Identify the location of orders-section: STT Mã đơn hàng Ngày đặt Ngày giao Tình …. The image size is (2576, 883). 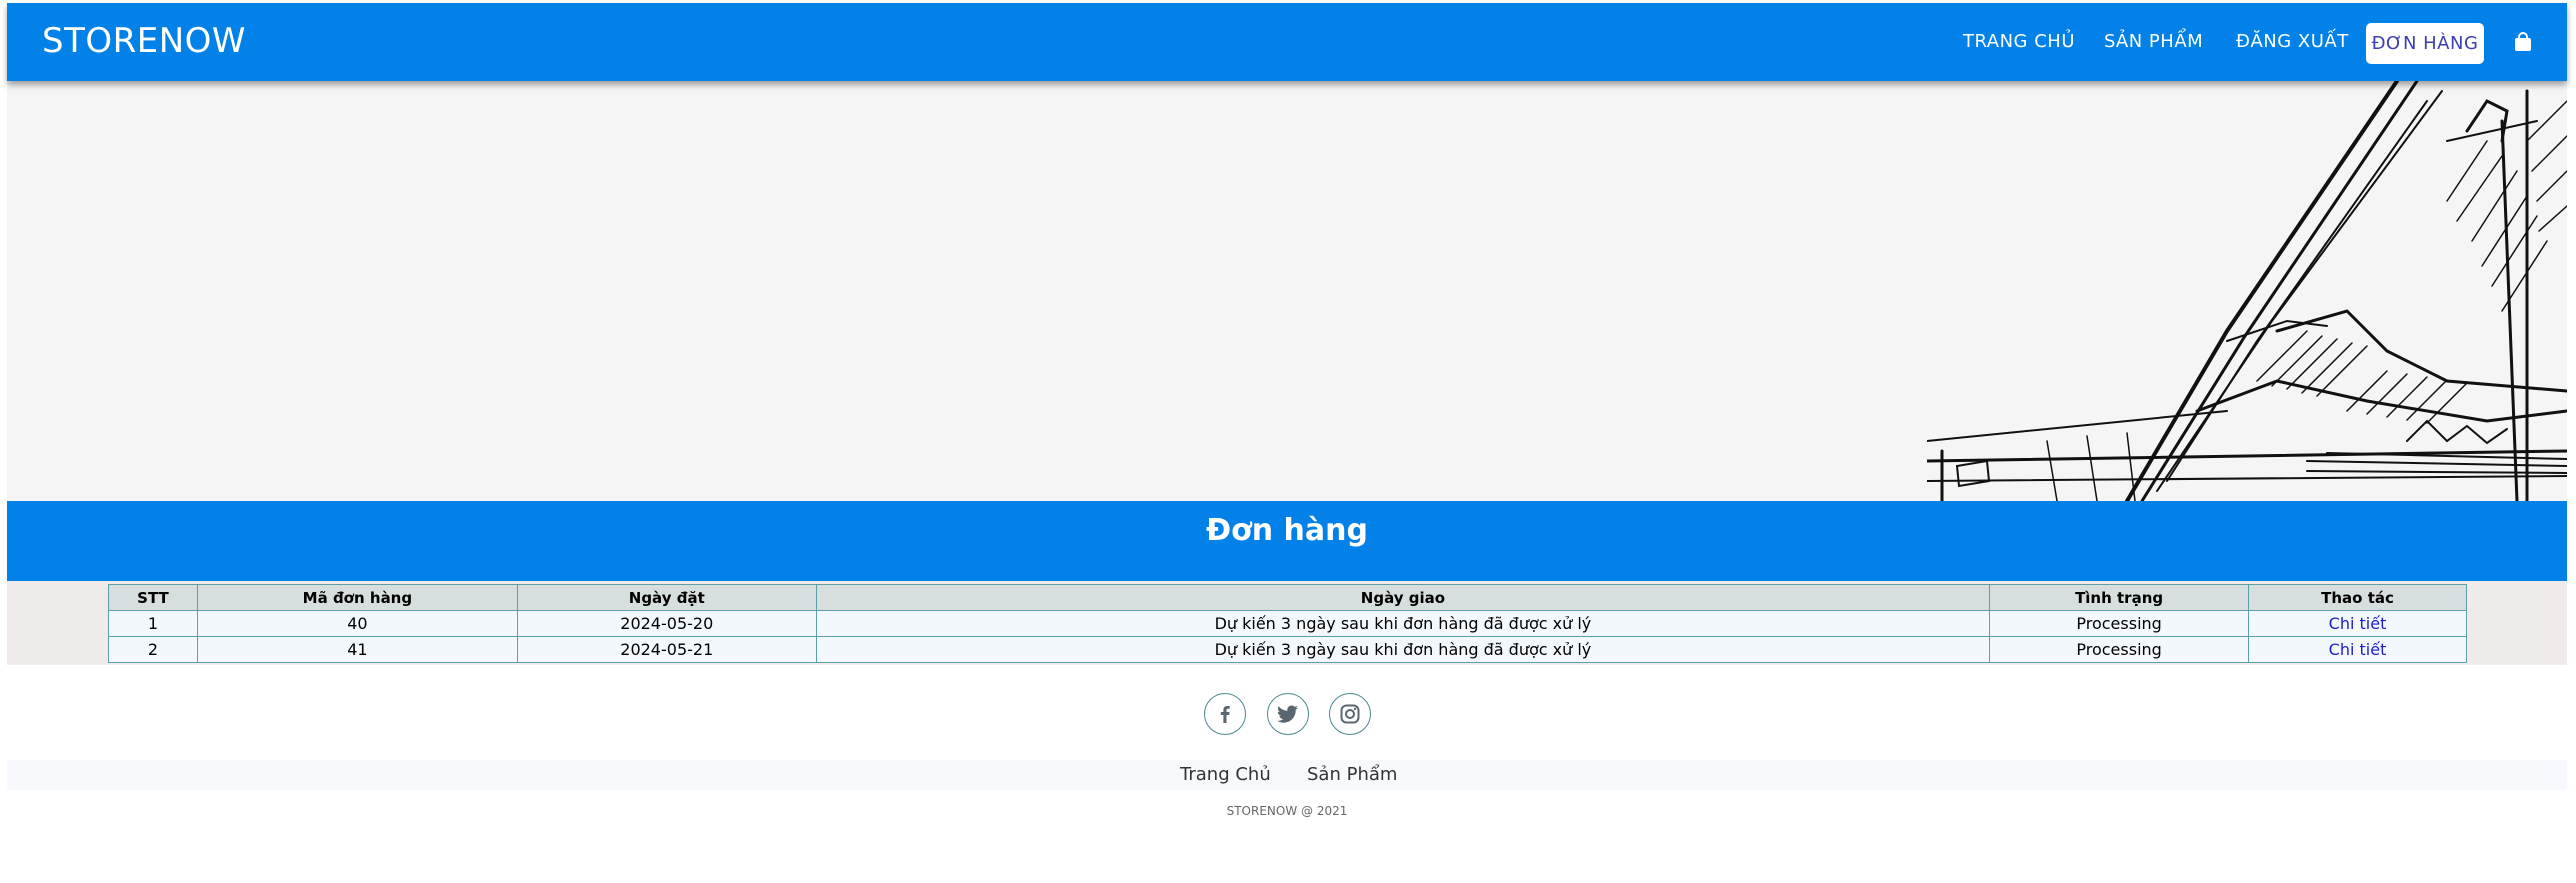
(1287, 623).